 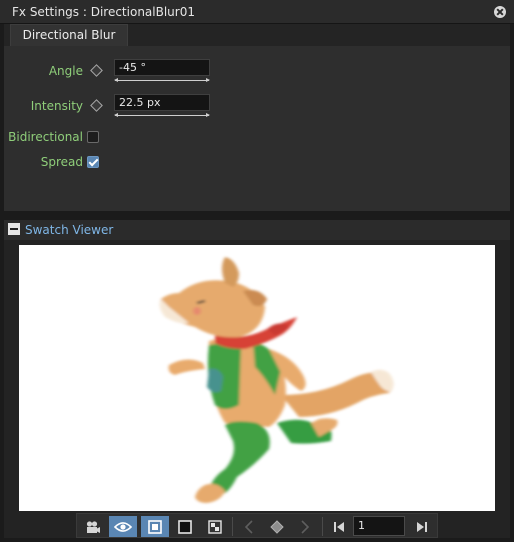 I want to click on angle-label: Angle, so click(x=65, y=71).